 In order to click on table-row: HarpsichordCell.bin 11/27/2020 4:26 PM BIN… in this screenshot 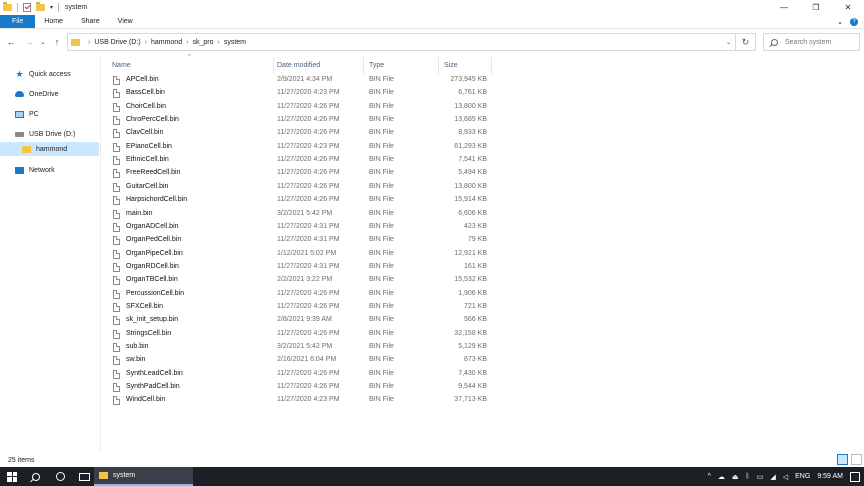, I will do `click(352, 200)`.